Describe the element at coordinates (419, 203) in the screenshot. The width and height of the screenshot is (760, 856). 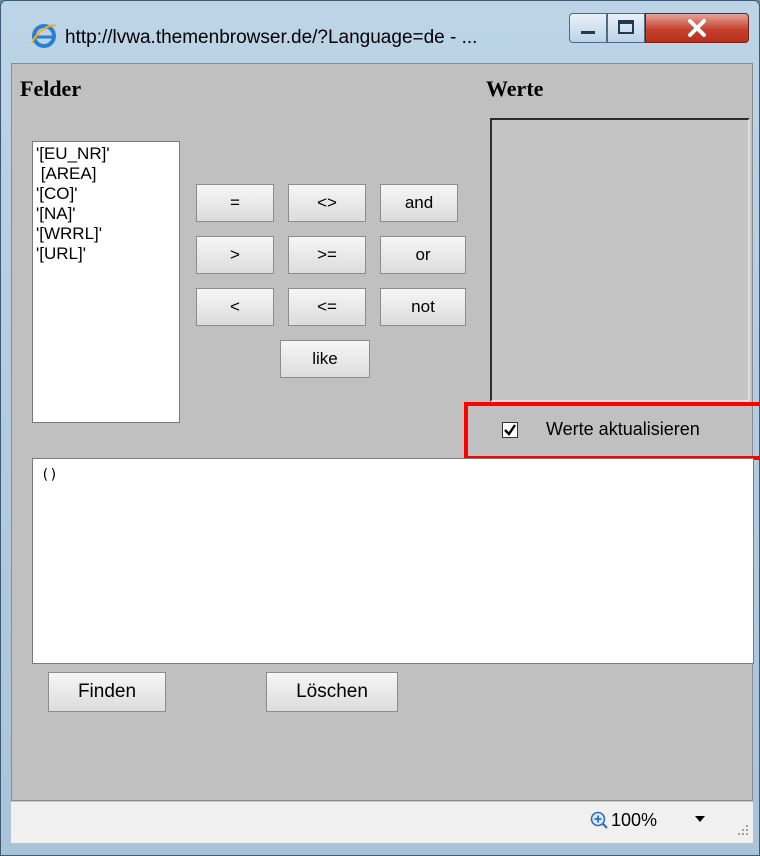
I see `and-button: and` at that location.